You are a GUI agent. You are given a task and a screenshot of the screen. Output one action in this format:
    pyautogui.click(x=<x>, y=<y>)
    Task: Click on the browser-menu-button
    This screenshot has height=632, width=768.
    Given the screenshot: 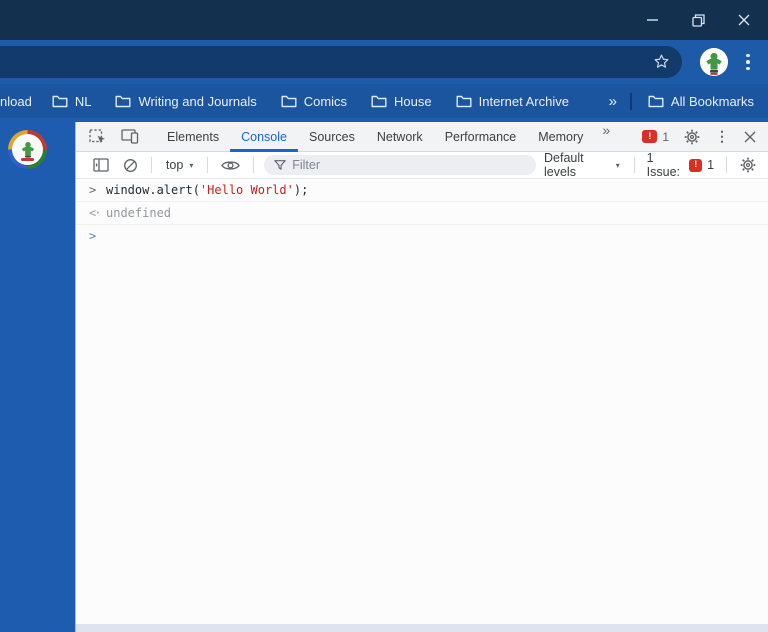 What is the action you would take?
    pyautogui.click(x=748, y=62)
    